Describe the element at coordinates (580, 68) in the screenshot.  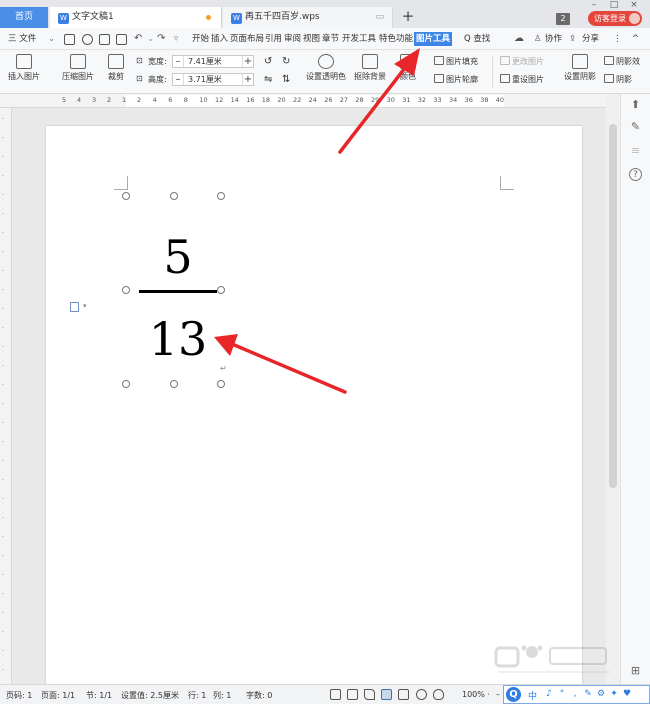
I see `set-shadow-button: 设置阴影` at that location.